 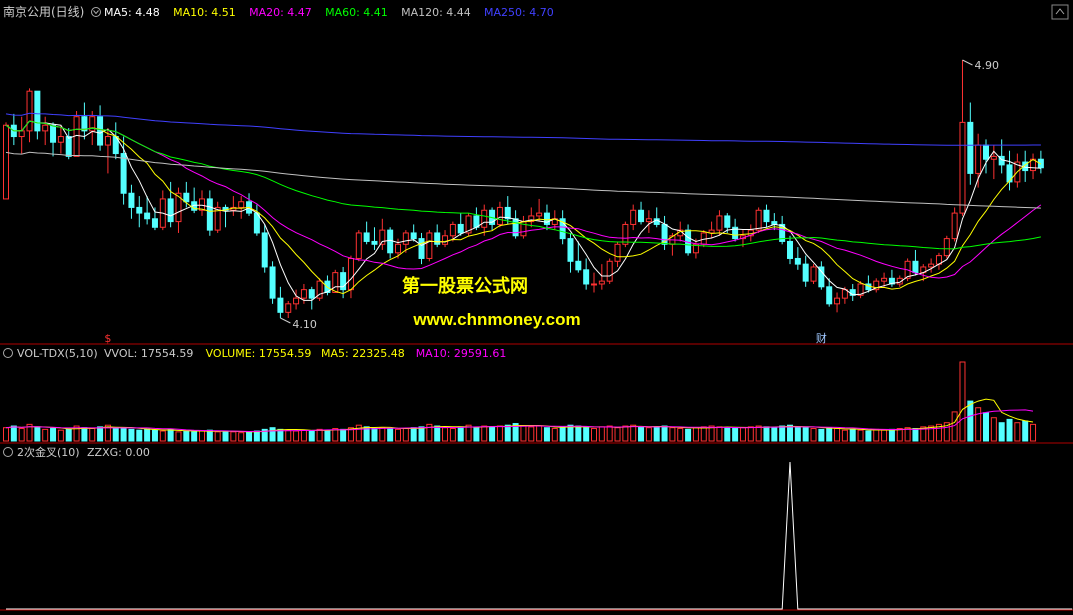 What do you see at coordinates (259, 353) in the screenshot?
I see `vol-legend-volume: VOLUME: 17554.59` at bounding box center [259, 353].